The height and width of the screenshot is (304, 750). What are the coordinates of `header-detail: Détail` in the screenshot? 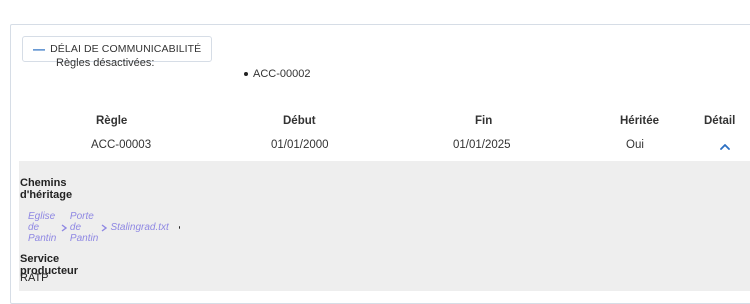 It's located at (720, 121).